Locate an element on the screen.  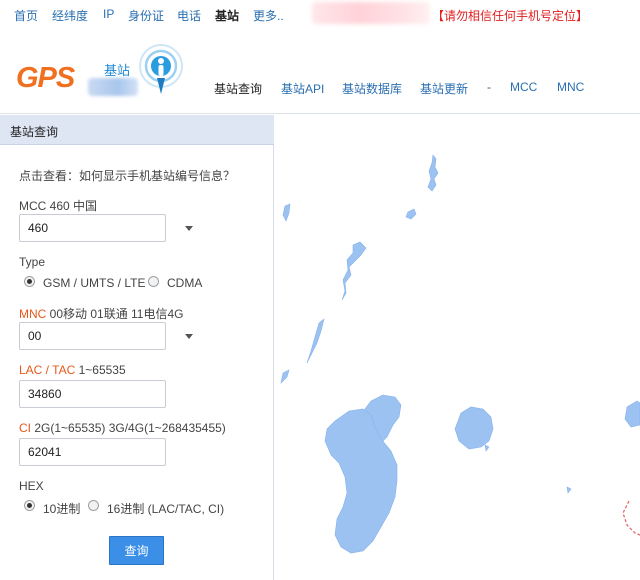
mcc-dropdown-icon is located at coordinates (189, 228).